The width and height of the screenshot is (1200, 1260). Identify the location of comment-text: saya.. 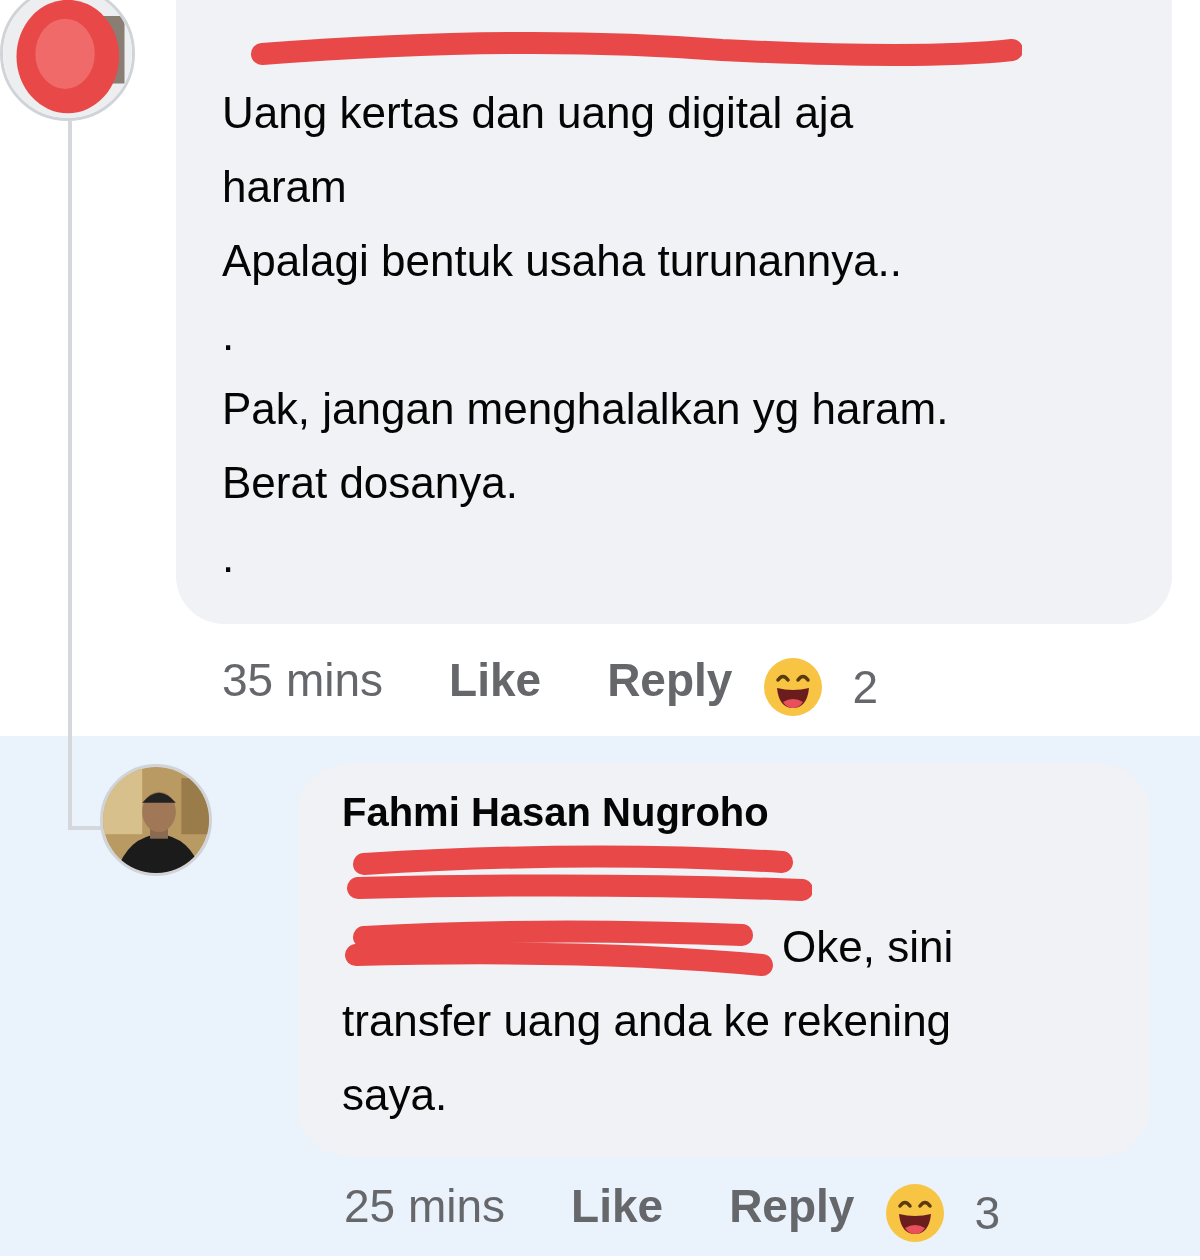
(395, 1095).